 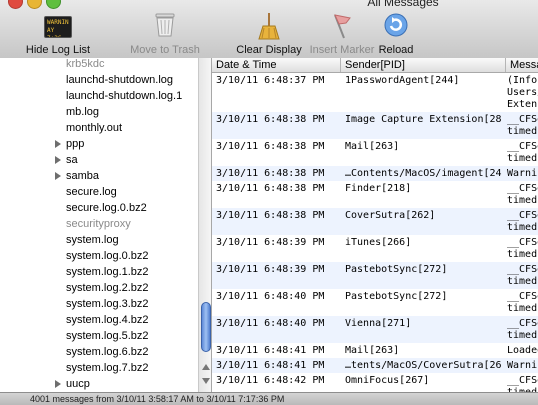 What do you see at coordinates (107, 256) in the screenshot?
I see `sidebar-item-label: system.log.0.bz2` at bounding box center [107, 256].